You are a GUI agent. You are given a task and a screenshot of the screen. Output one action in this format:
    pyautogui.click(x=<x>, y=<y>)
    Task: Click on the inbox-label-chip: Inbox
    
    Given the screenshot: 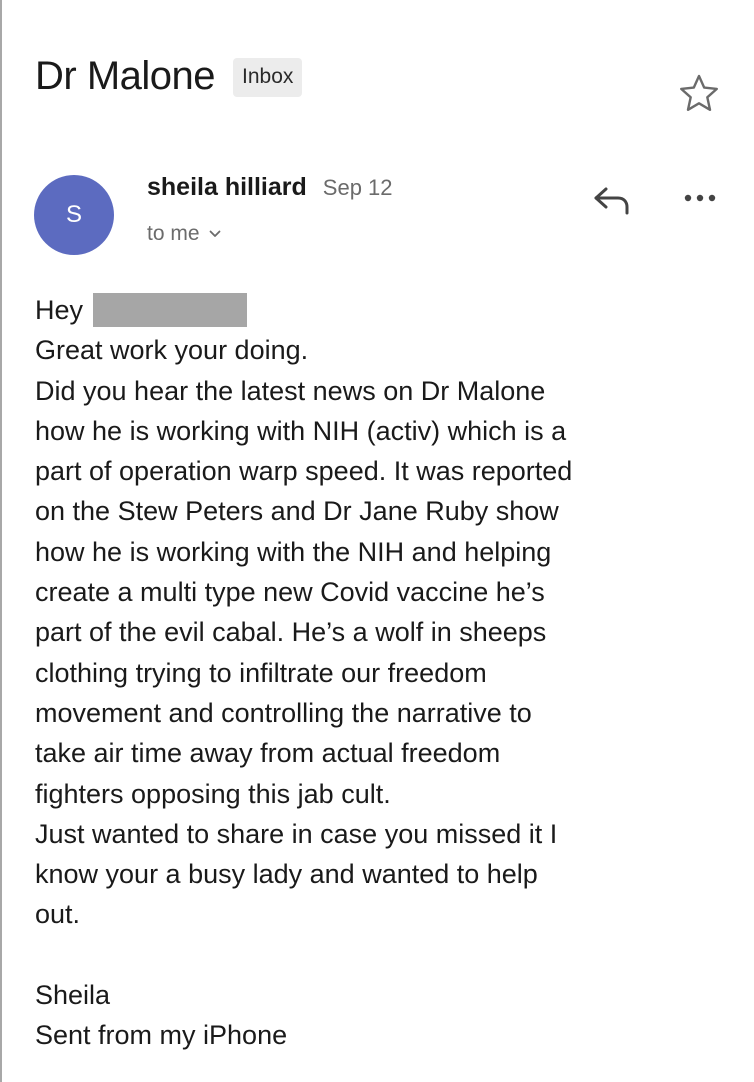 What is the action you would take?
    pyautogui.click(x=268, y=77)
    